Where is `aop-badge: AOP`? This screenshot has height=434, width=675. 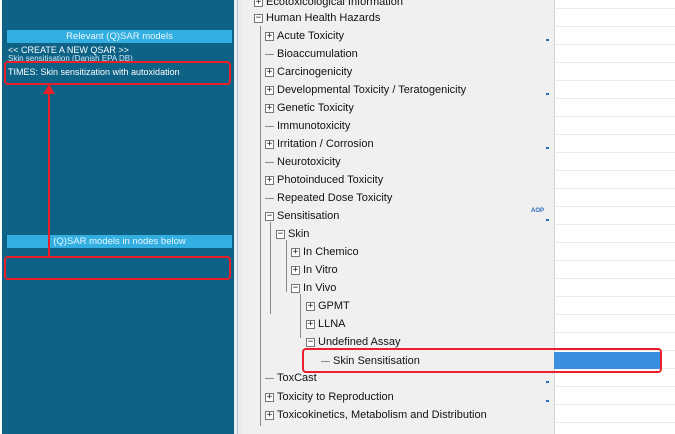
aop-badge: AOP is located at coordinates (537, 211).